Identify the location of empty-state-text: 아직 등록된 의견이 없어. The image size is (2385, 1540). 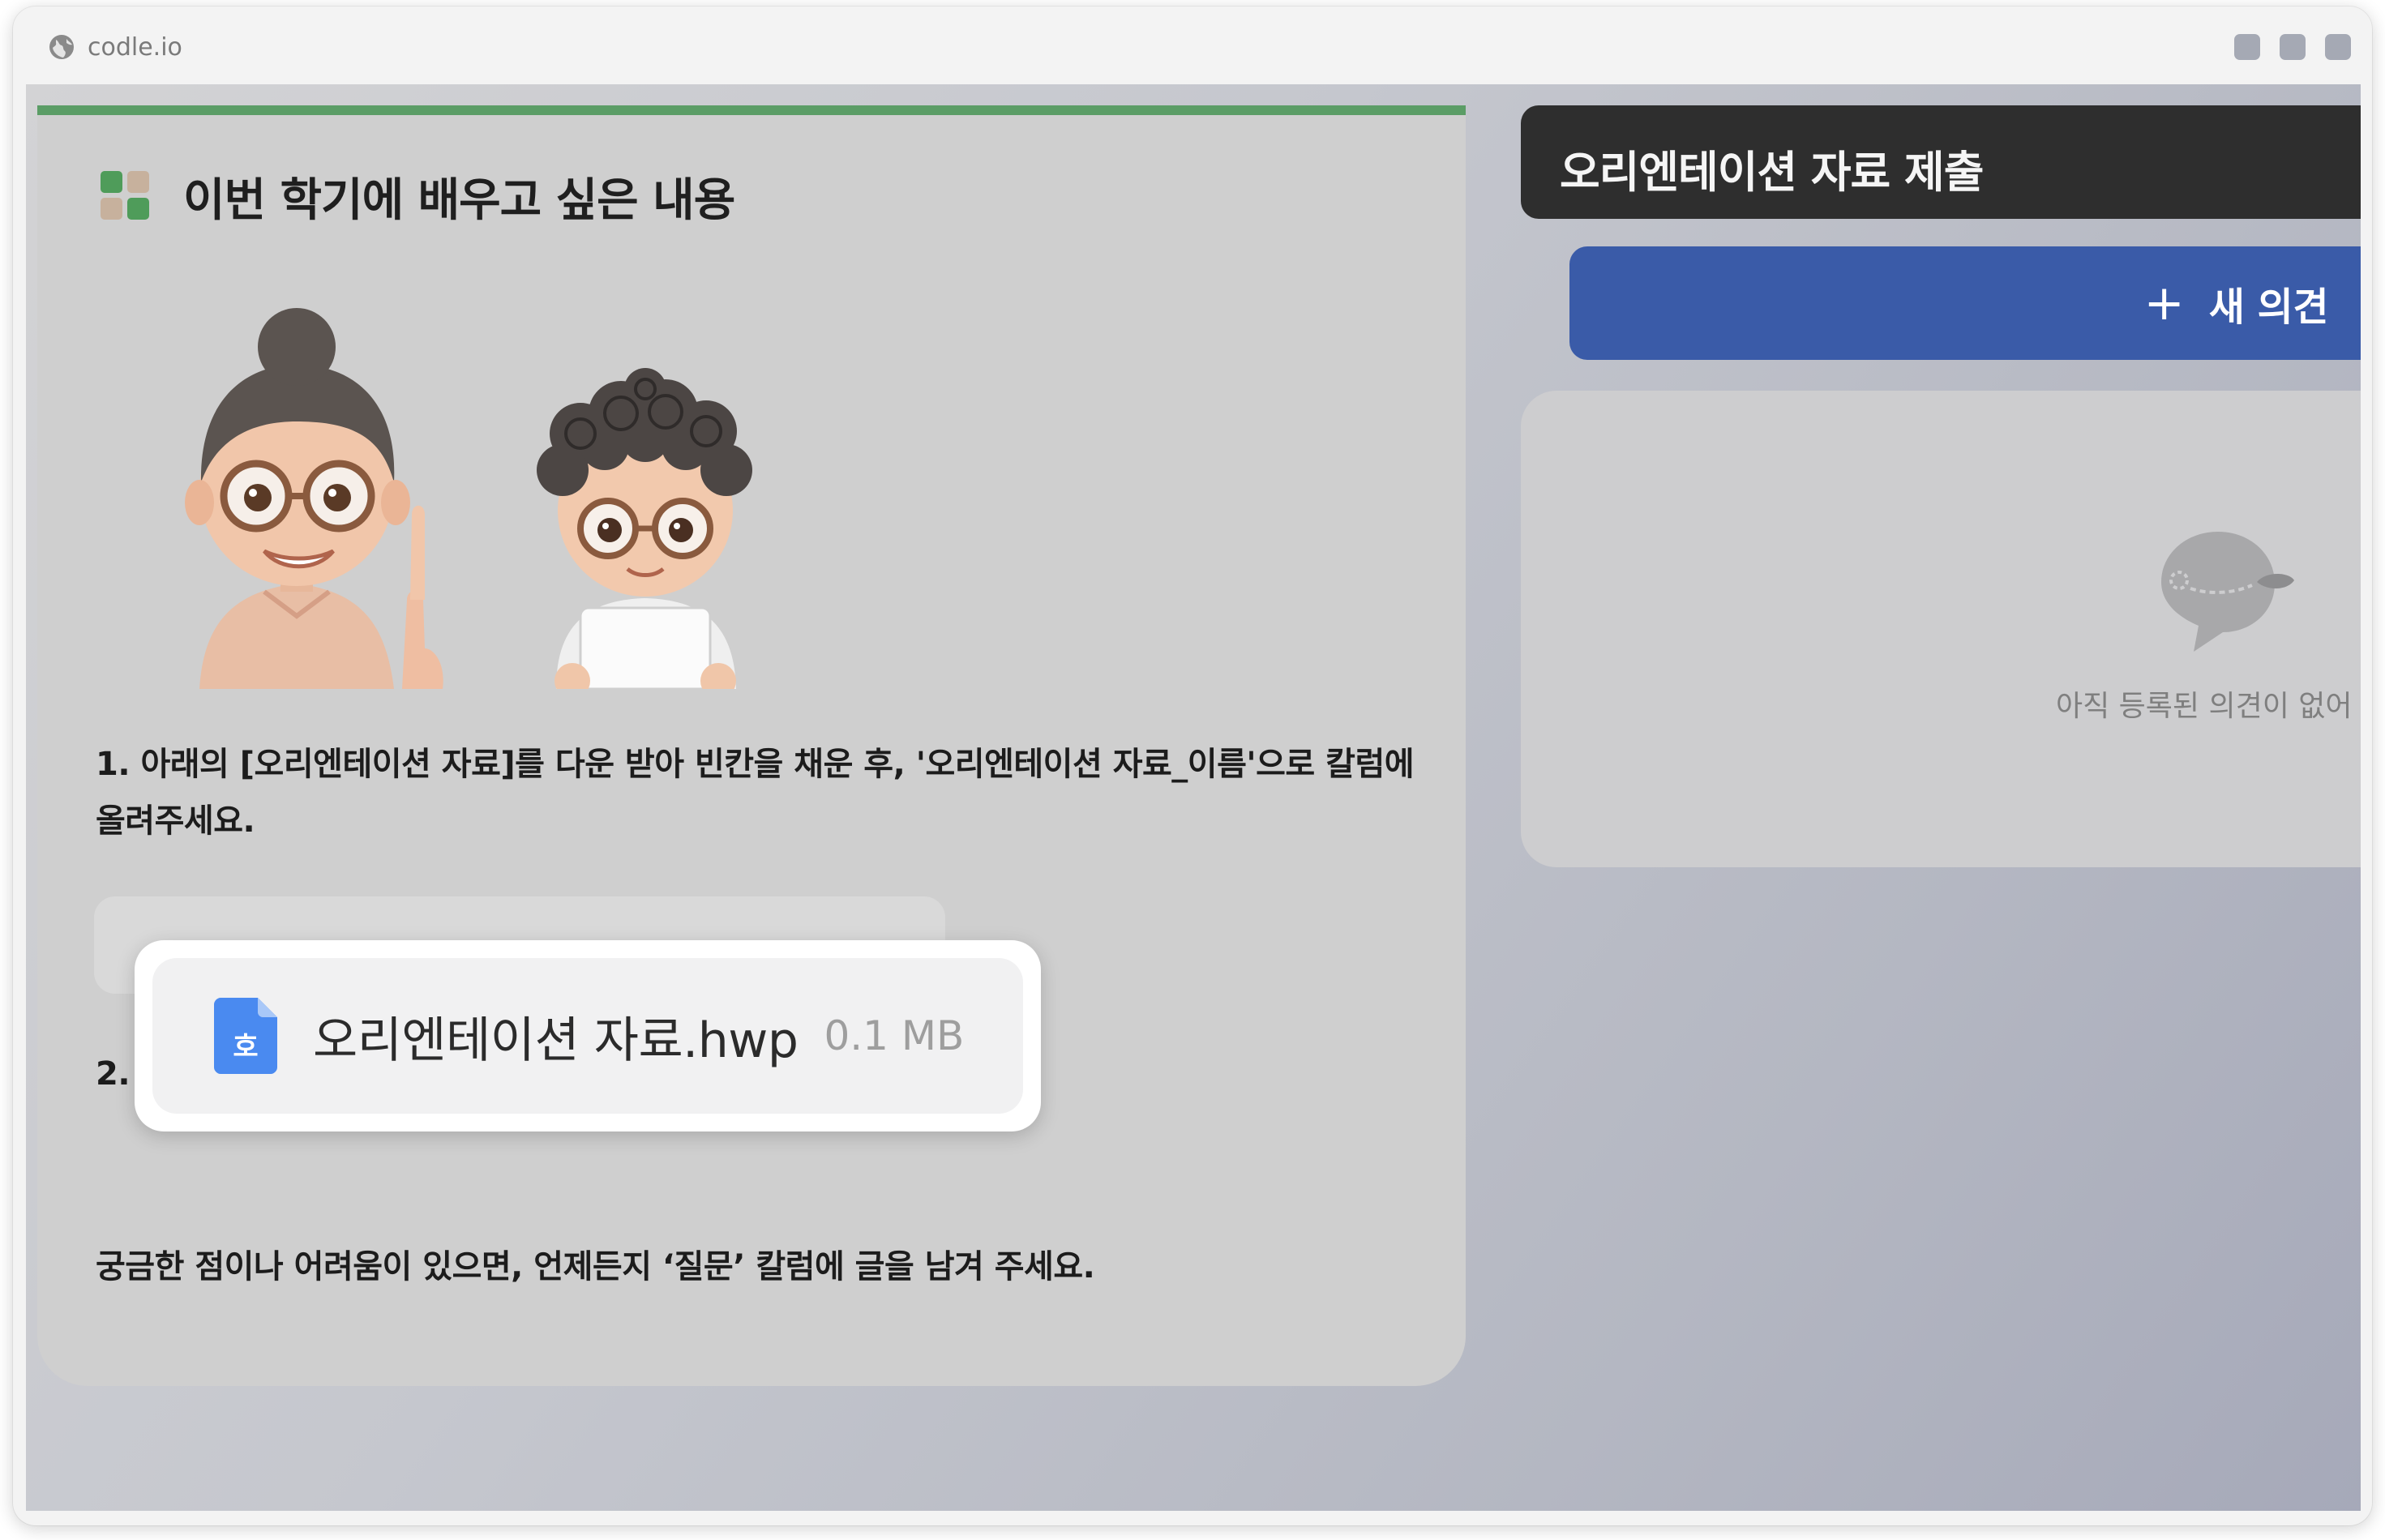
(2204, 706).